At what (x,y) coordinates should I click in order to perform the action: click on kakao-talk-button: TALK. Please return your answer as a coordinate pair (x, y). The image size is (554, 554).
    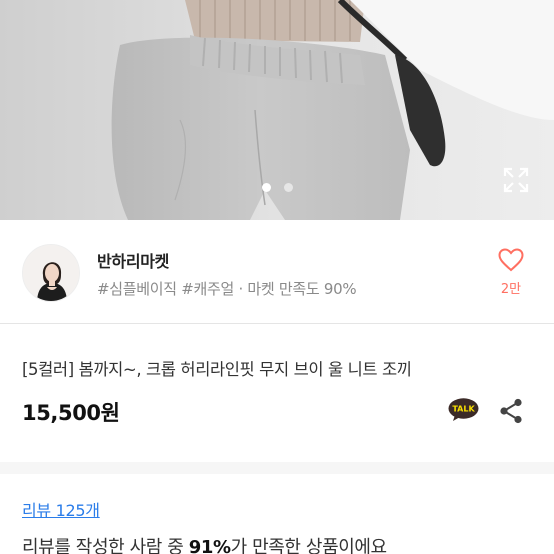
    Looking at the image, I should click on (463, 410).